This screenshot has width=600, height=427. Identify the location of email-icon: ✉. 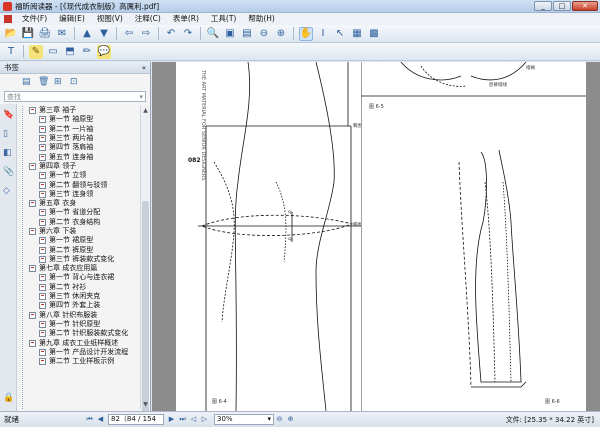
(62, 34).